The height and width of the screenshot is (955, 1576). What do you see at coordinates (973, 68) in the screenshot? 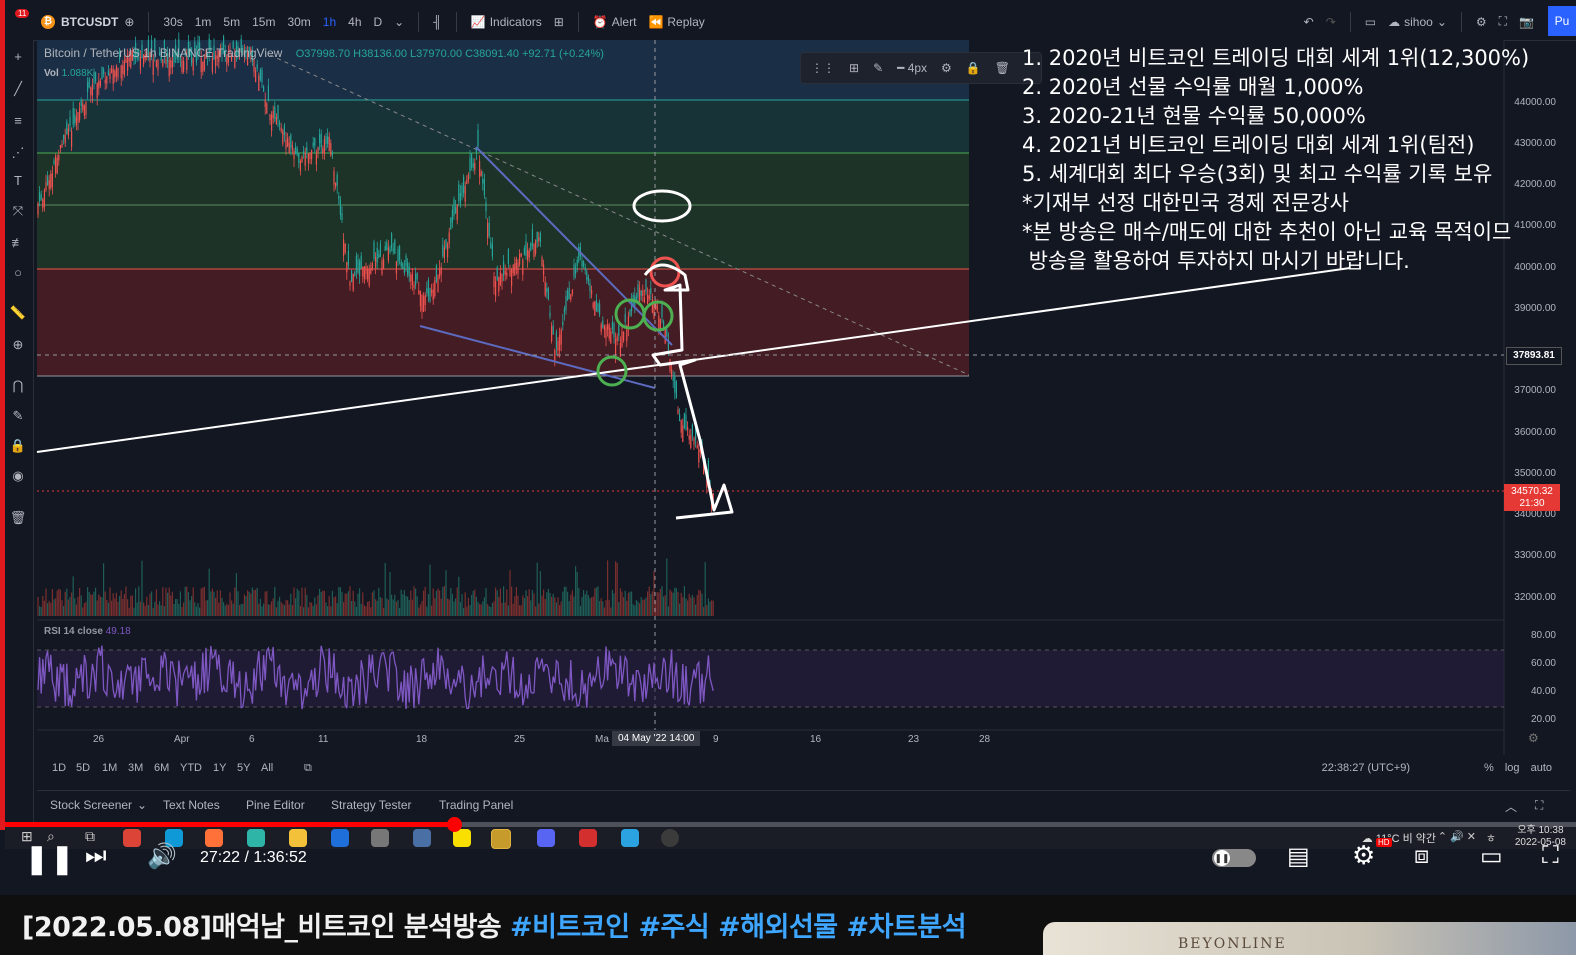
I see `lock-icon: 🔒` at bounding box center [973, 68].